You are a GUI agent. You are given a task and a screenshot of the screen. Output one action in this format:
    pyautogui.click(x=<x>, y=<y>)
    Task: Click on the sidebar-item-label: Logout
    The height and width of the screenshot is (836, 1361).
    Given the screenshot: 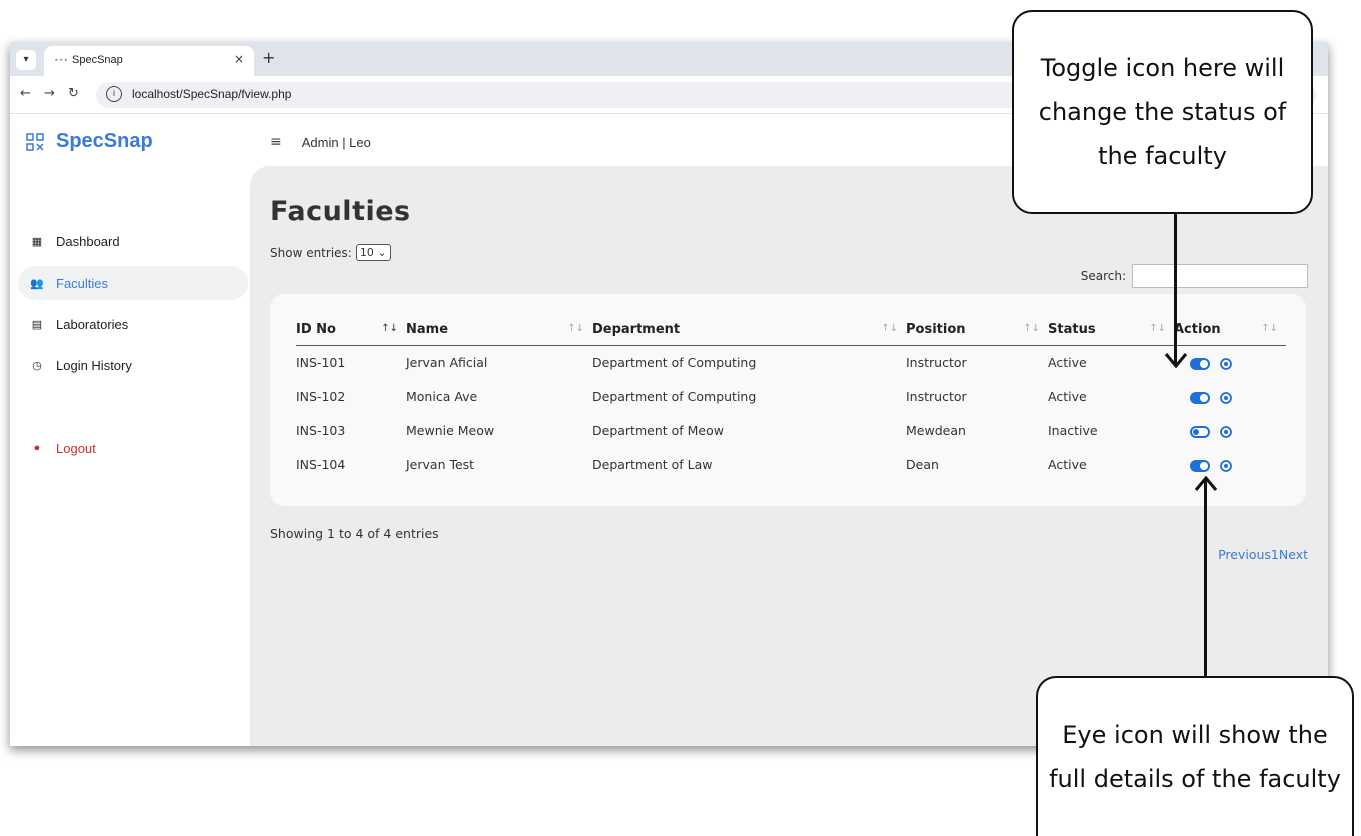 What is the action you would take?
    pyautogui.click(x=76, y=448)
    